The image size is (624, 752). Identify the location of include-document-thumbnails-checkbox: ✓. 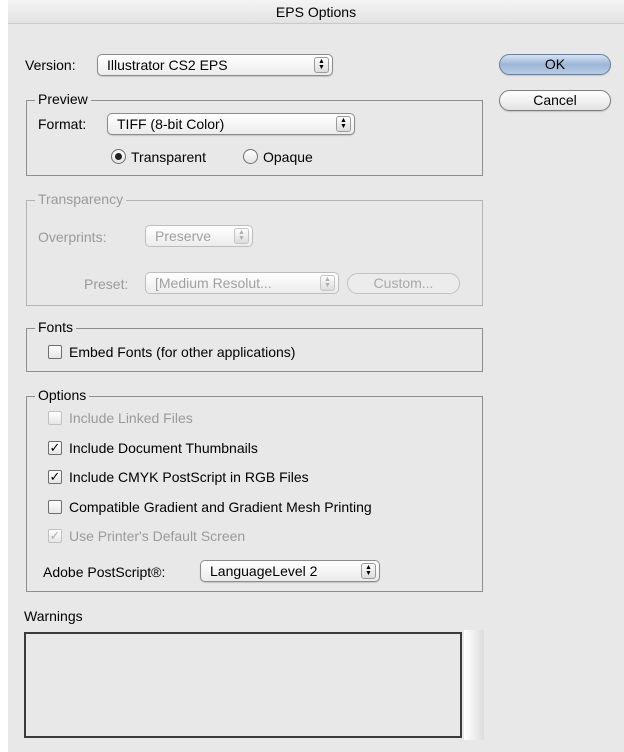
(55, 448).